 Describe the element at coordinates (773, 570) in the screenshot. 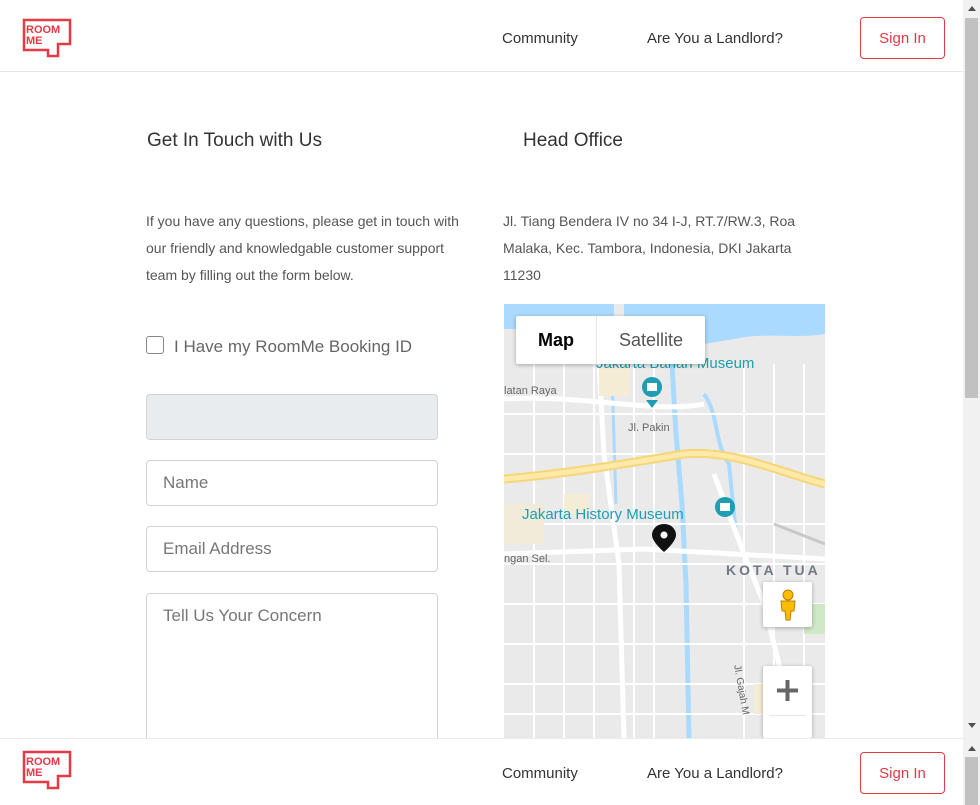

I see `map-label-kota-tua: KOTA TUA` at that location.